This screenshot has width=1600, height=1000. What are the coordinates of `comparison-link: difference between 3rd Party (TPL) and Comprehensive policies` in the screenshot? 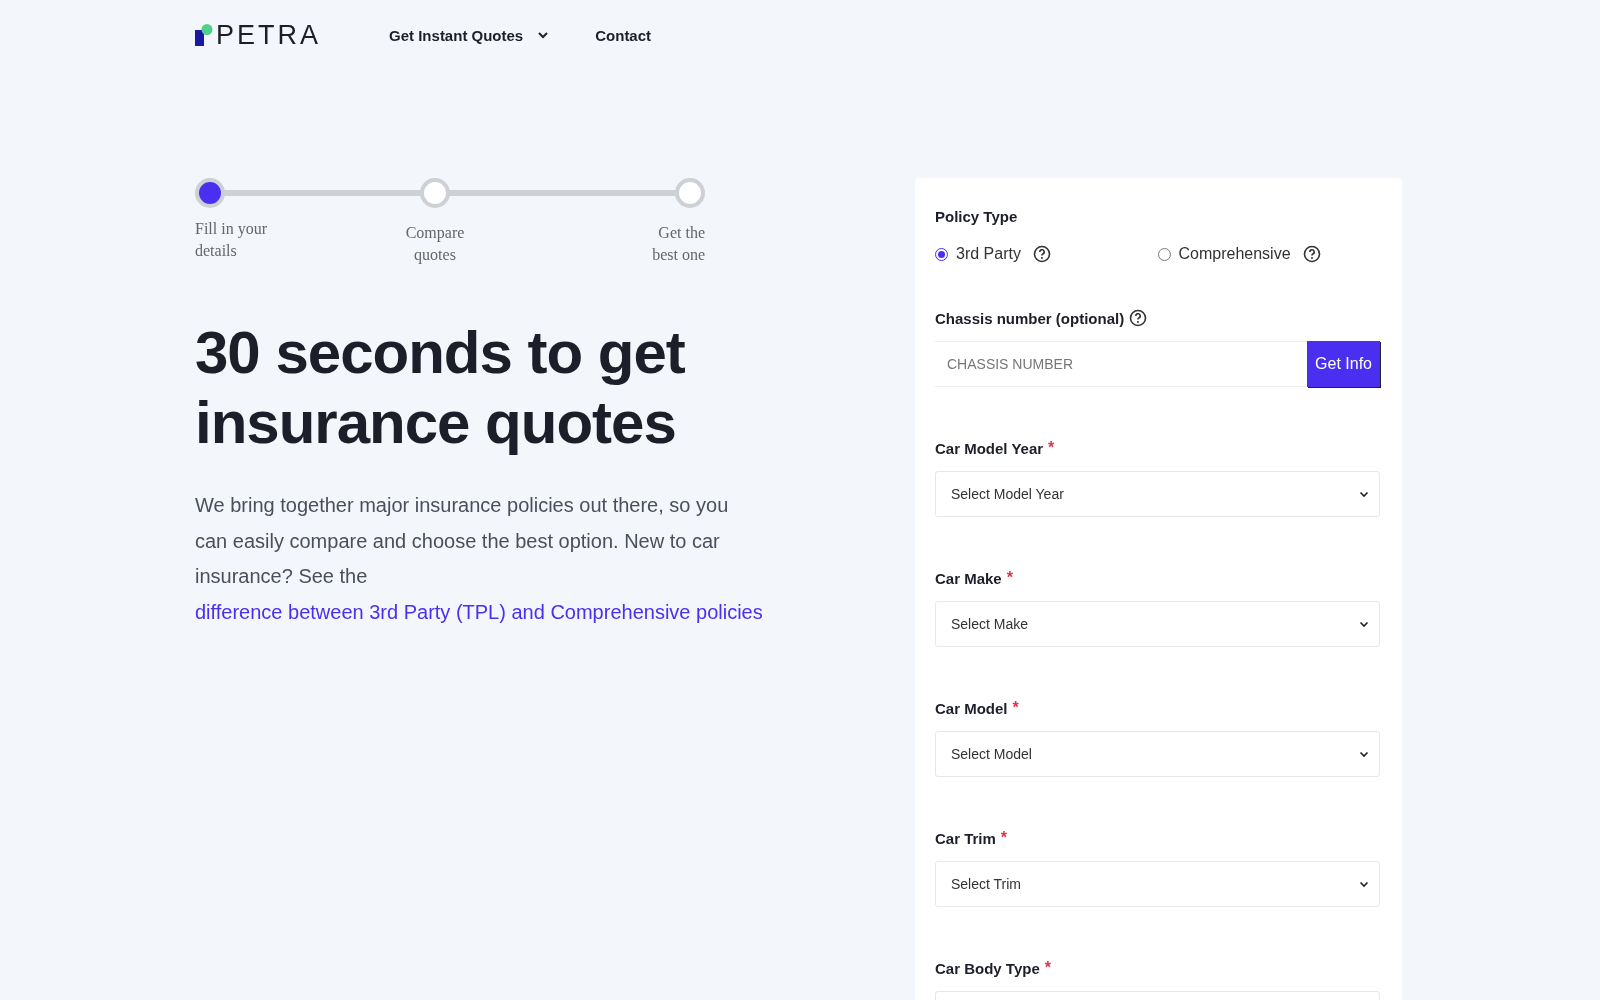 It's located at (479, 611).